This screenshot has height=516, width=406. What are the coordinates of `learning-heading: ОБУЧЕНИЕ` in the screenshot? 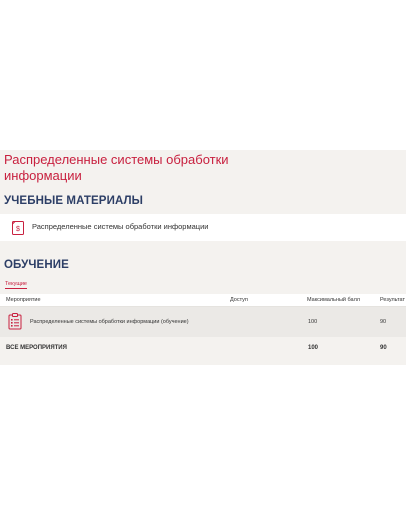 It's located at (36, 265).